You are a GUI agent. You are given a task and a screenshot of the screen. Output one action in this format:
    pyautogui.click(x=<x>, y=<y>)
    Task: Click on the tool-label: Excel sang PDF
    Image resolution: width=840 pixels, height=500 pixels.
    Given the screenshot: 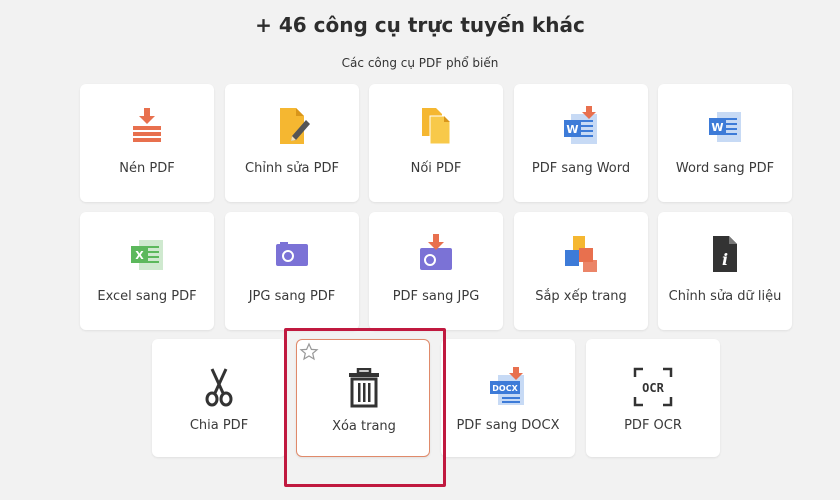 What is the action you would take?
    pyautogui.click(x=147, y=296)
    